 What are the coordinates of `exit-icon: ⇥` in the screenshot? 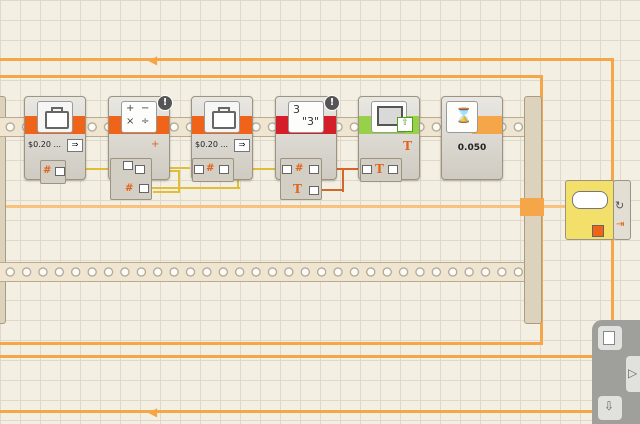 It's located at (620, 224).